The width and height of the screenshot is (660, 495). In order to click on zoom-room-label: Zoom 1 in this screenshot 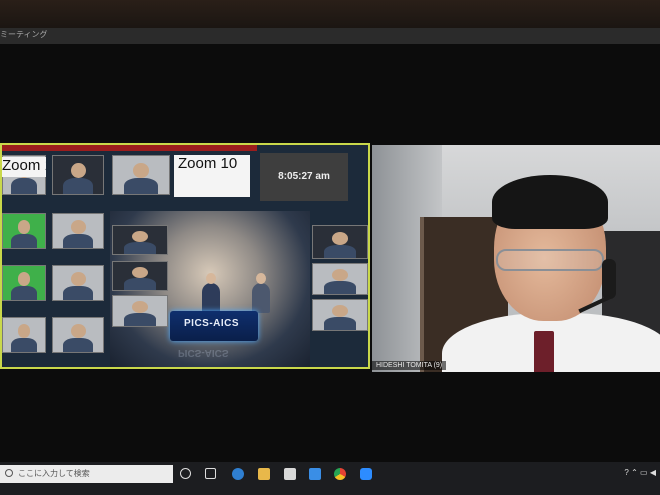, I will do `click(24, 167)`.